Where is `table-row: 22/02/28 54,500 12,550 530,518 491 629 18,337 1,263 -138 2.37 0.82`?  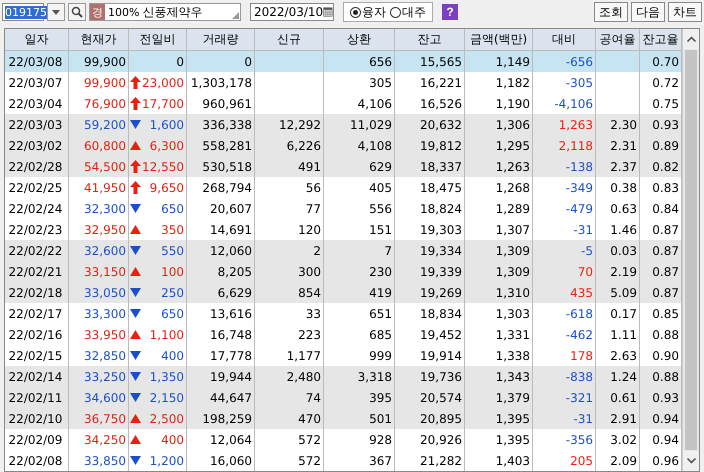
table-row: 22/02/28 54,500 12,550 530,518 491 629 18,337 1,263 -138 2.37 0.82 is located at coordinates (343, 166).